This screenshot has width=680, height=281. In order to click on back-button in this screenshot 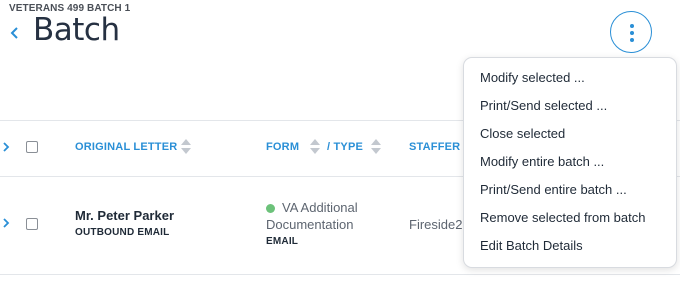, I will do `click(16, 33)`.